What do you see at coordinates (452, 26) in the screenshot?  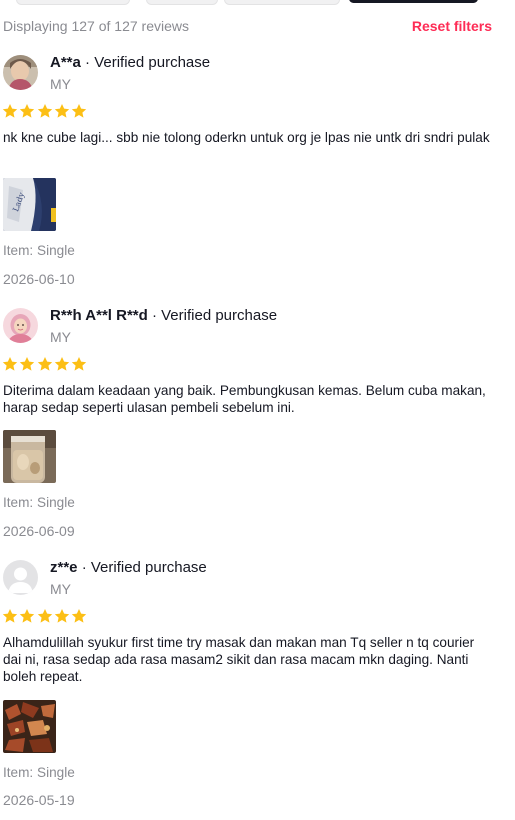 I see `reset-filters-button: Reset filters` at bounding box center [452, 26].